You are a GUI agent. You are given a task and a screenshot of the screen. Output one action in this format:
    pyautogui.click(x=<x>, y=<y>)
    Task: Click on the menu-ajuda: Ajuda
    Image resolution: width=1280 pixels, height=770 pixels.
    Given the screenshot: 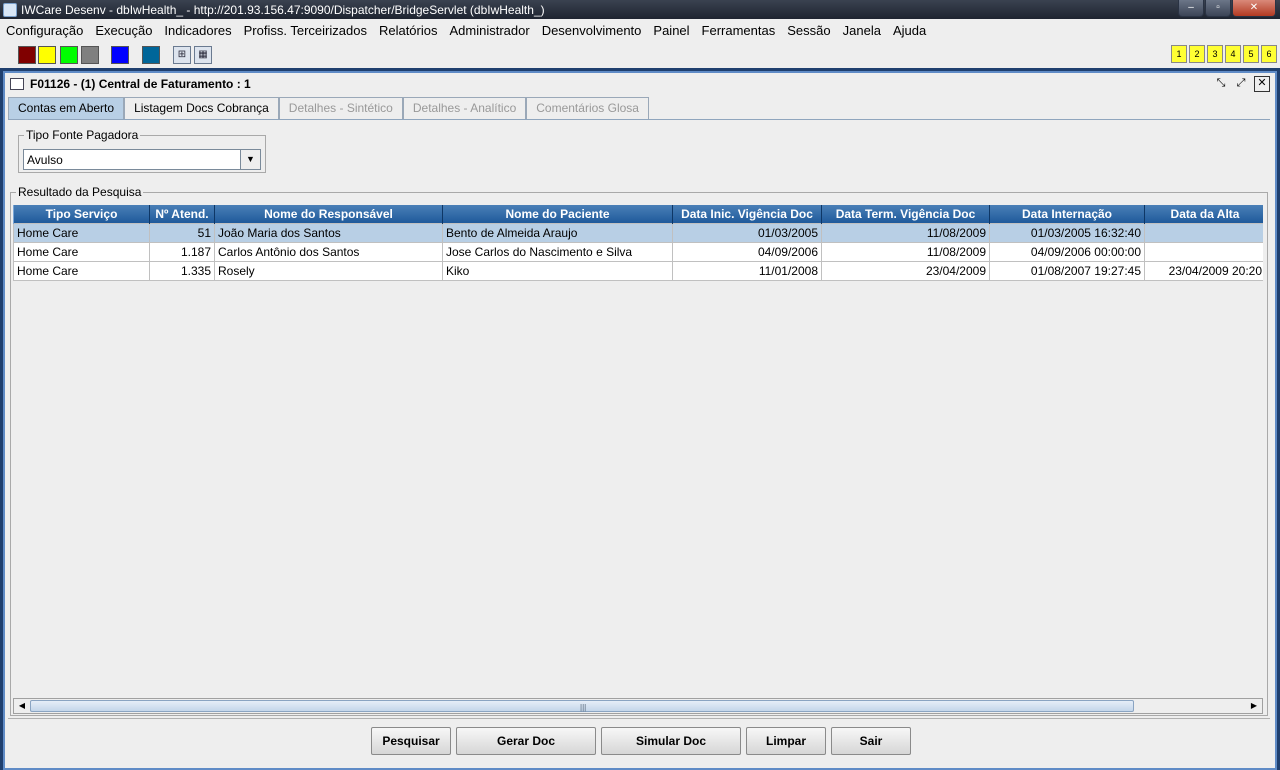 What is the action you would take?
    pyautogui.click(x=909, y=30)
    